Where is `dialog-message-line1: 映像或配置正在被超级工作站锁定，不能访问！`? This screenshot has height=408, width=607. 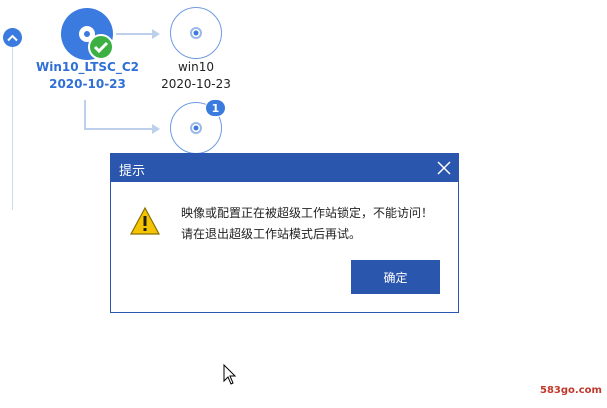
dialog-message-line1: 映像或配置正在被超级工作站锁定，不能访问！ is located at coordinates (307, 213).